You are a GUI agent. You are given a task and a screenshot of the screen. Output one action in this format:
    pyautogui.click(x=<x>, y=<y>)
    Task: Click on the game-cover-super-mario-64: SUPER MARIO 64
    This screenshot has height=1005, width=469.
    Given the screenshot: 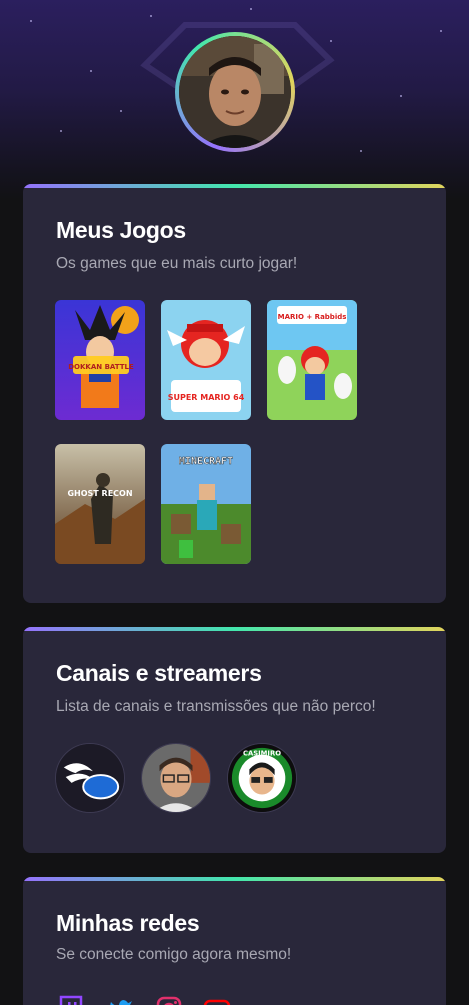 What is the action you would take?
    pyautogui.click(x=206, y=360)
    